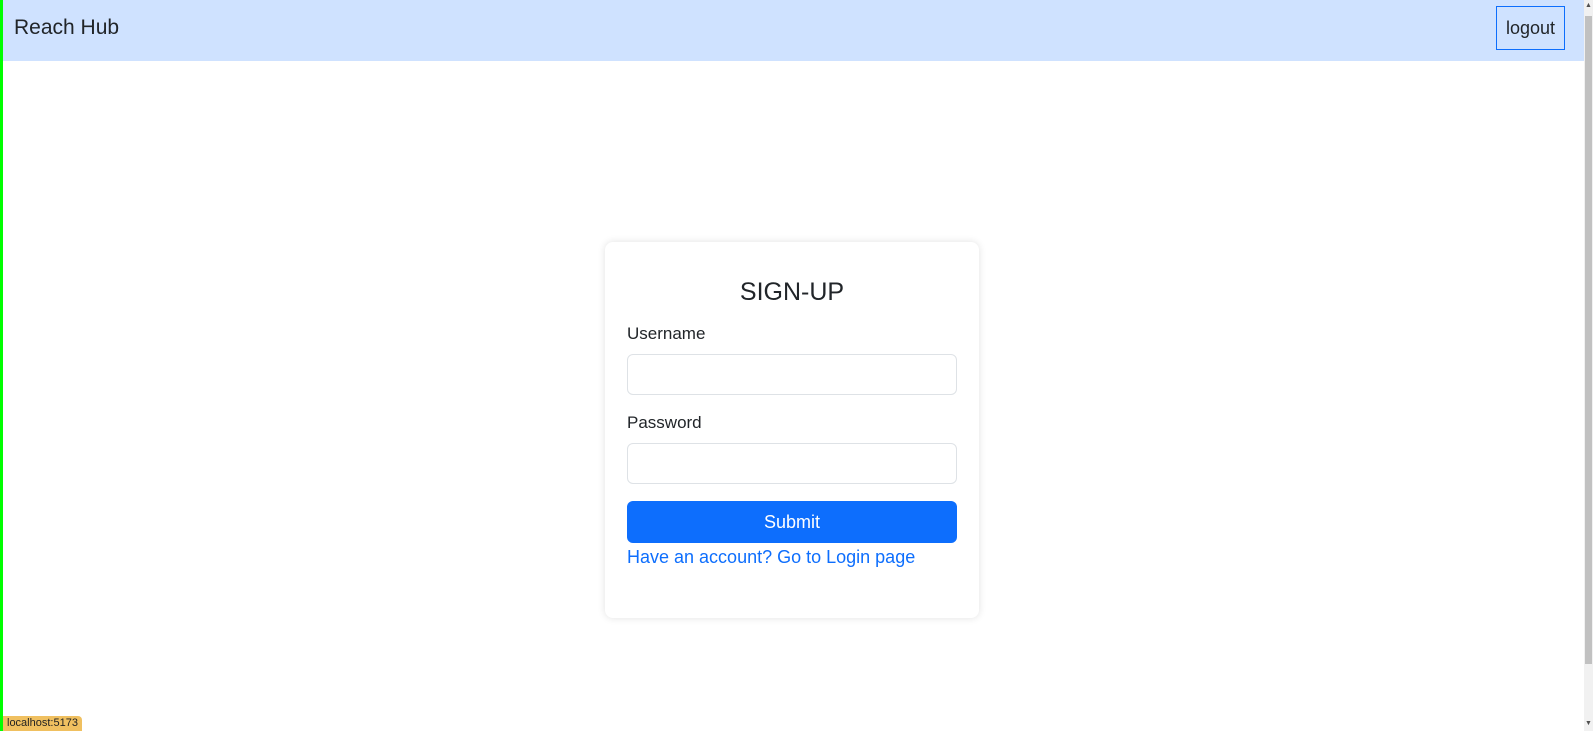 The width and height of the screenshot is (1593, 731). Describe the element at coordinates (42, 723) in the screenshot. I see `status-bar-url: localhost:5173` at that location.